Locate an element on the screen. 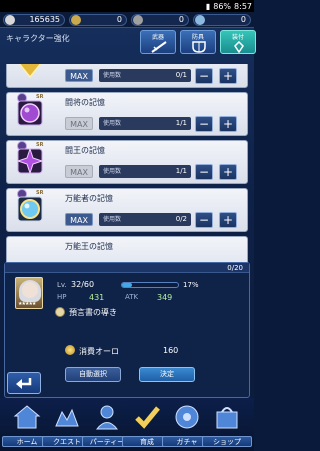  back-arrow-icon is located at coordinates (24, 383).